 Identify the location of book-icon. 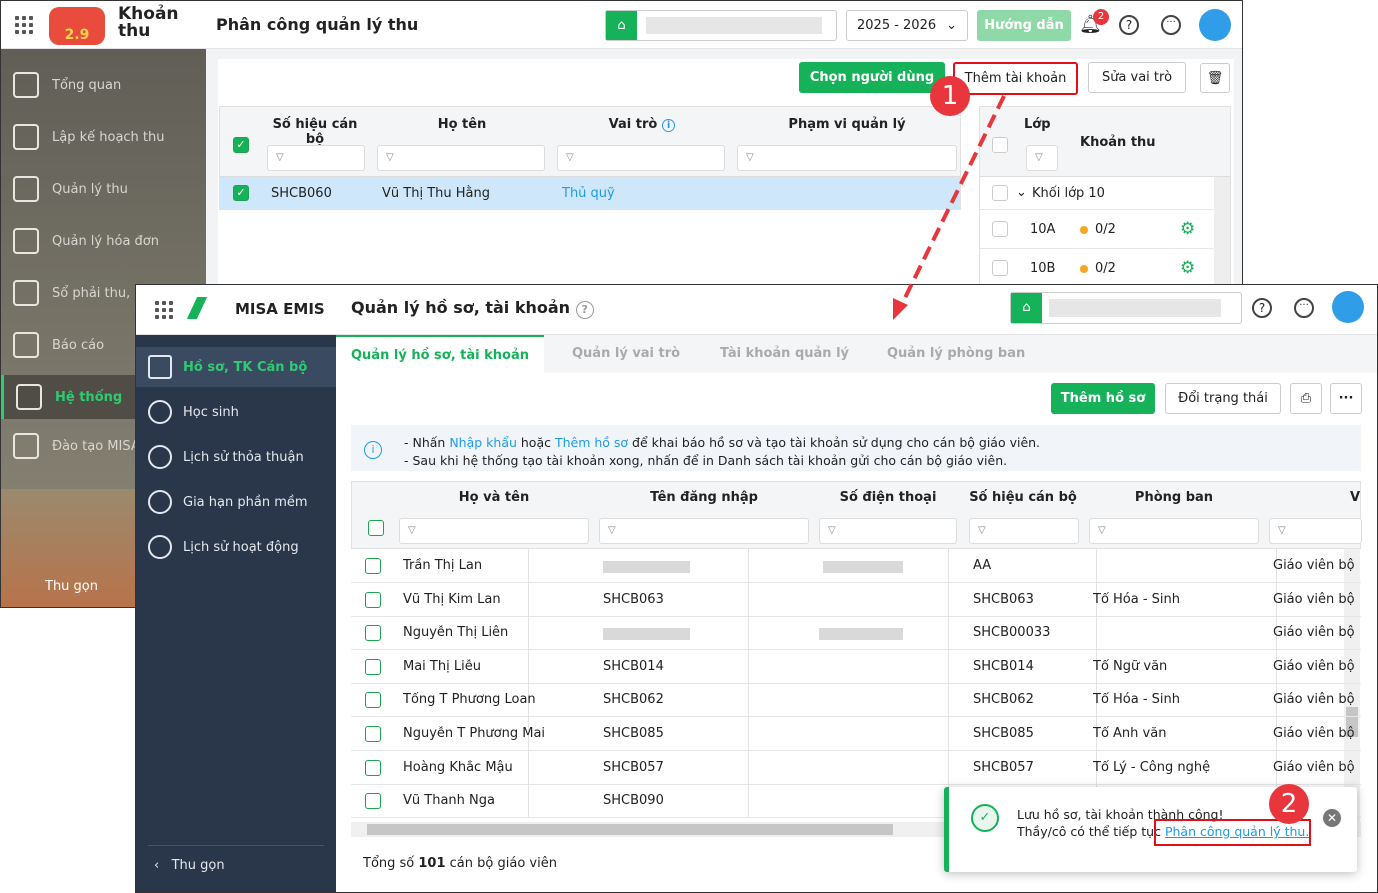
(26, 293).